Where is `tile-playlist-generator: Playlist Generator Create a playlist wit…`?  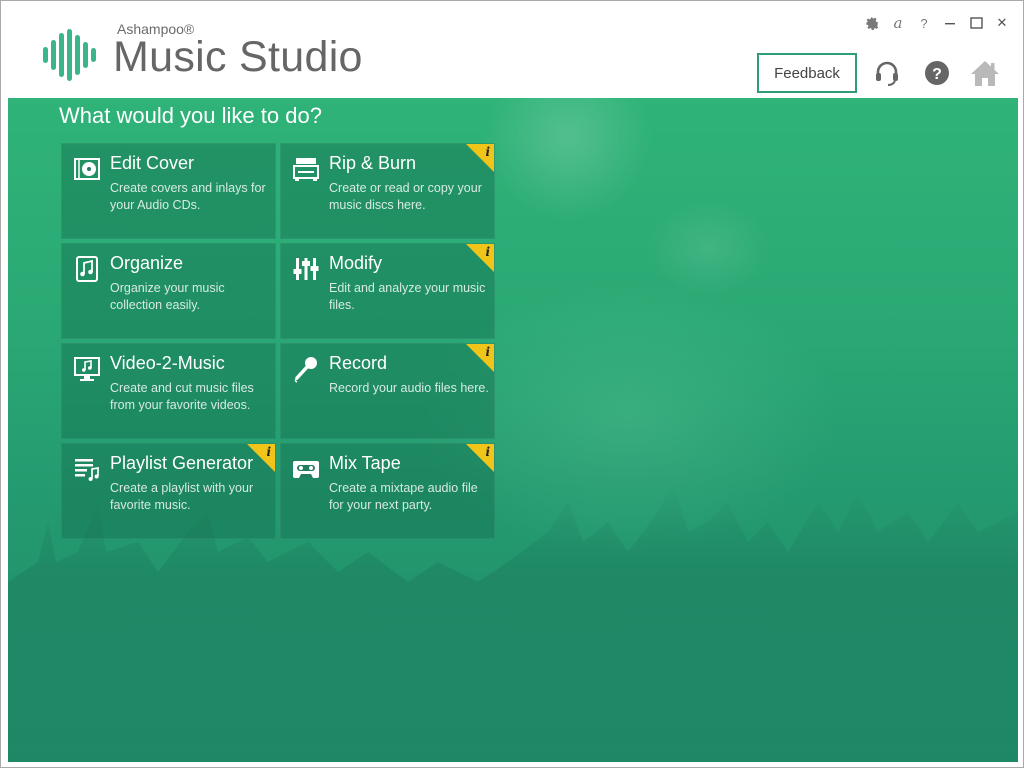
tile-playlist-generator: Playlist Generator Create a playlist wit… is located at coordinates (168, 491).